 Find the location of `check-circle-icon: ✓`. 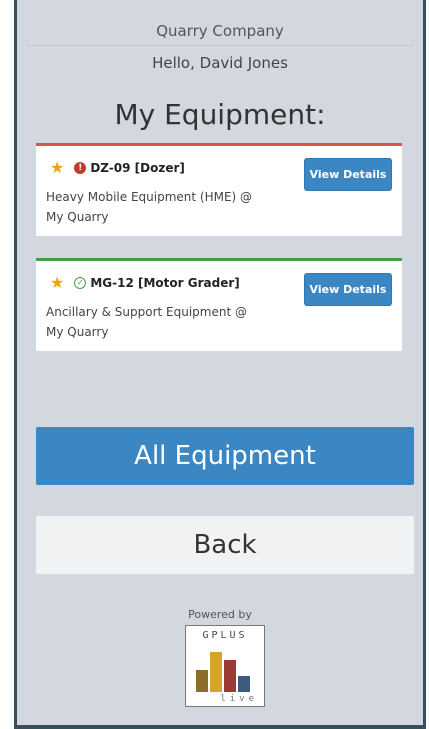

check-circle-icon: ✓ is located at coordinates (80, 283).